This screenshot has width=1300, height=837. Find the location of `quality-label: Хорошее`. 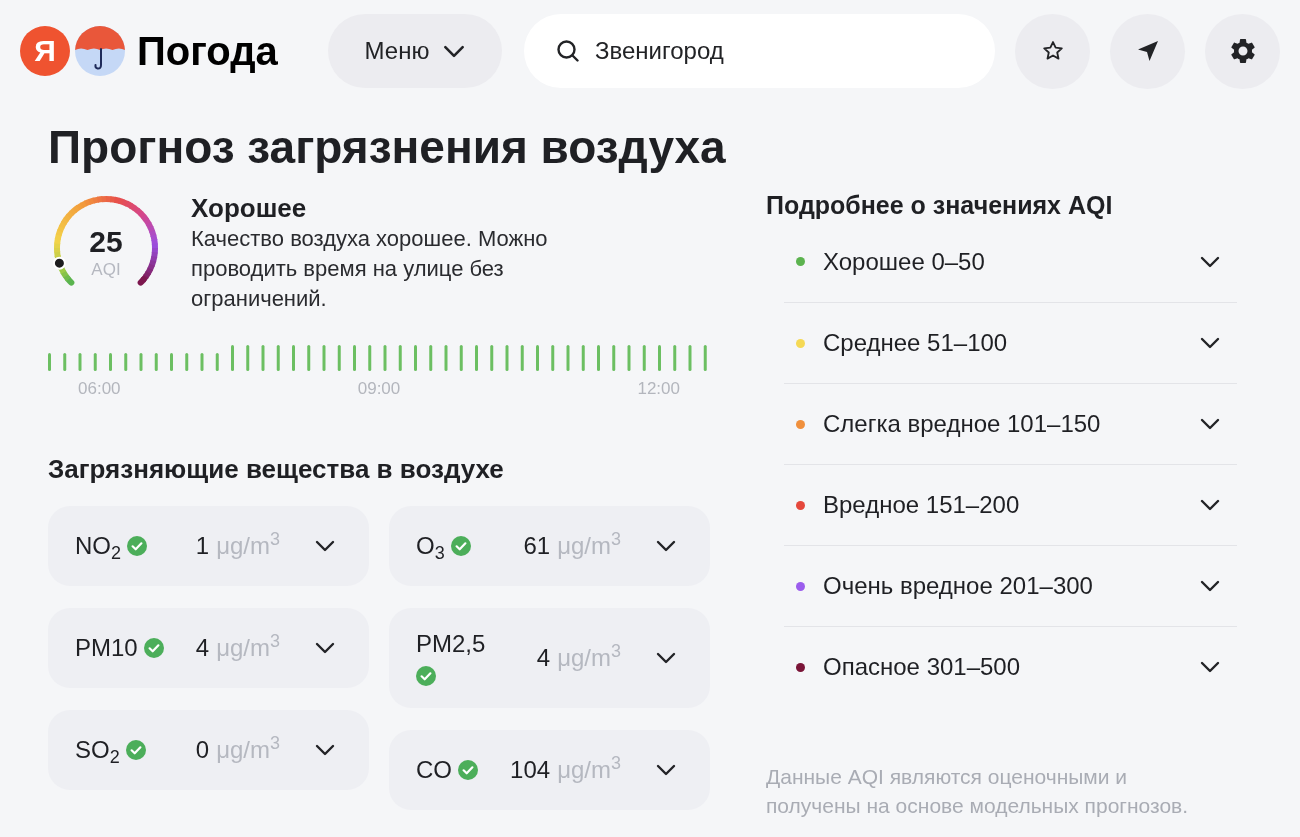

quality-label: Хорошее is located at coordinates (249, 208).